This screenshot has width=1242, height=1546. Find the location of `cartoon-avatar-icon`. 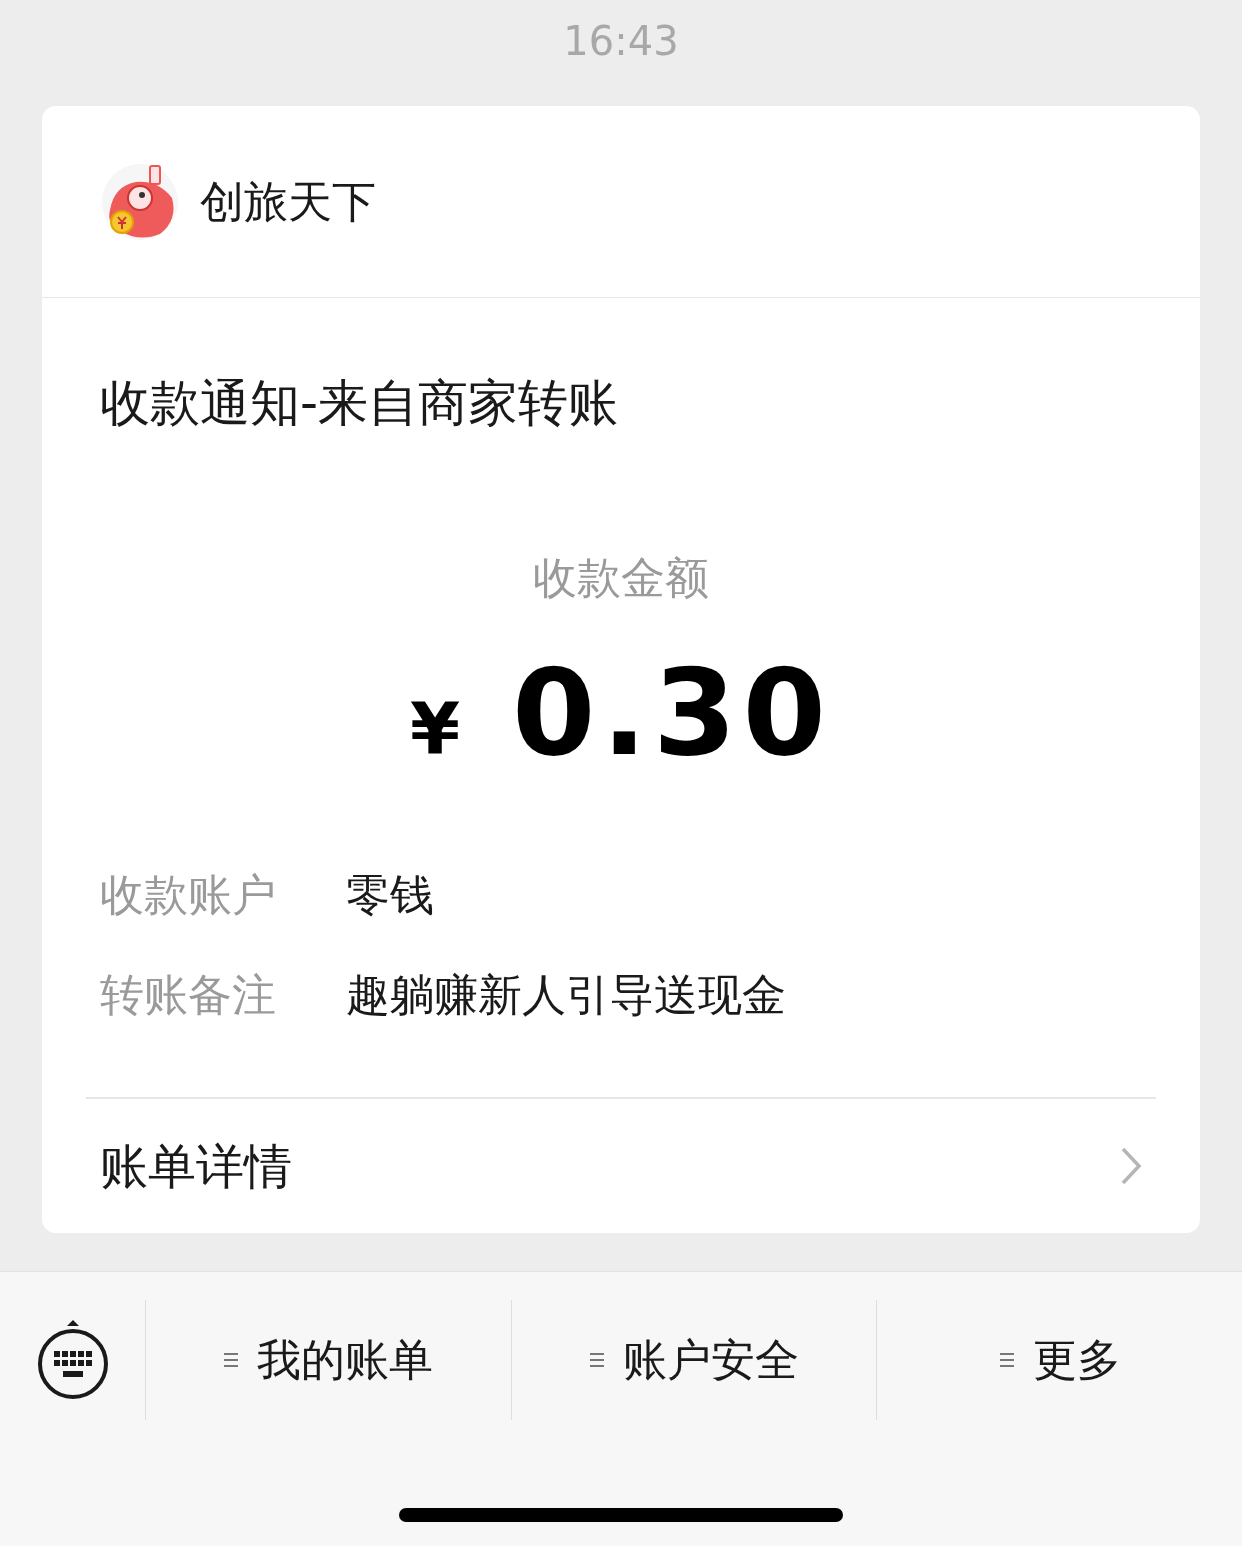

cartoon-avatar-icon is located at coordinates (140, 201).